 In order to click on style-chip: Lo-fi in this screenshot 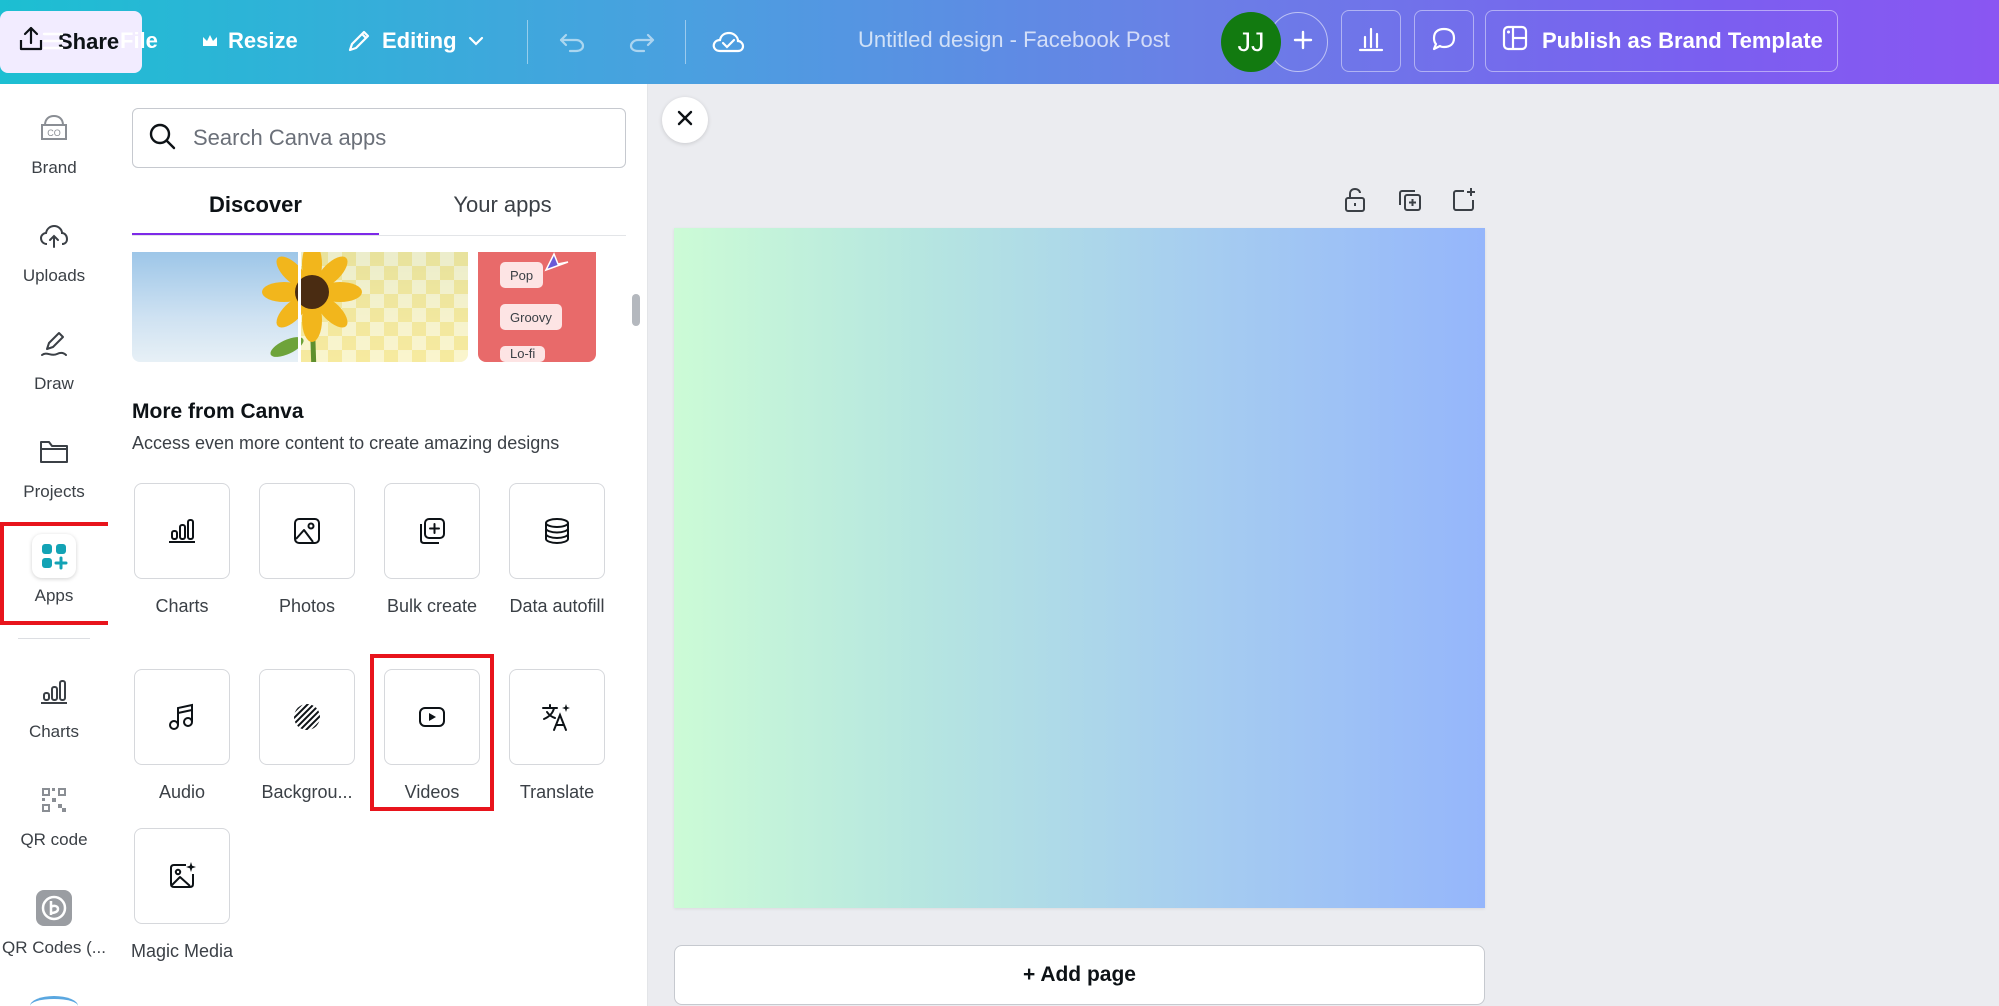, I will do `click(523, 354)`.